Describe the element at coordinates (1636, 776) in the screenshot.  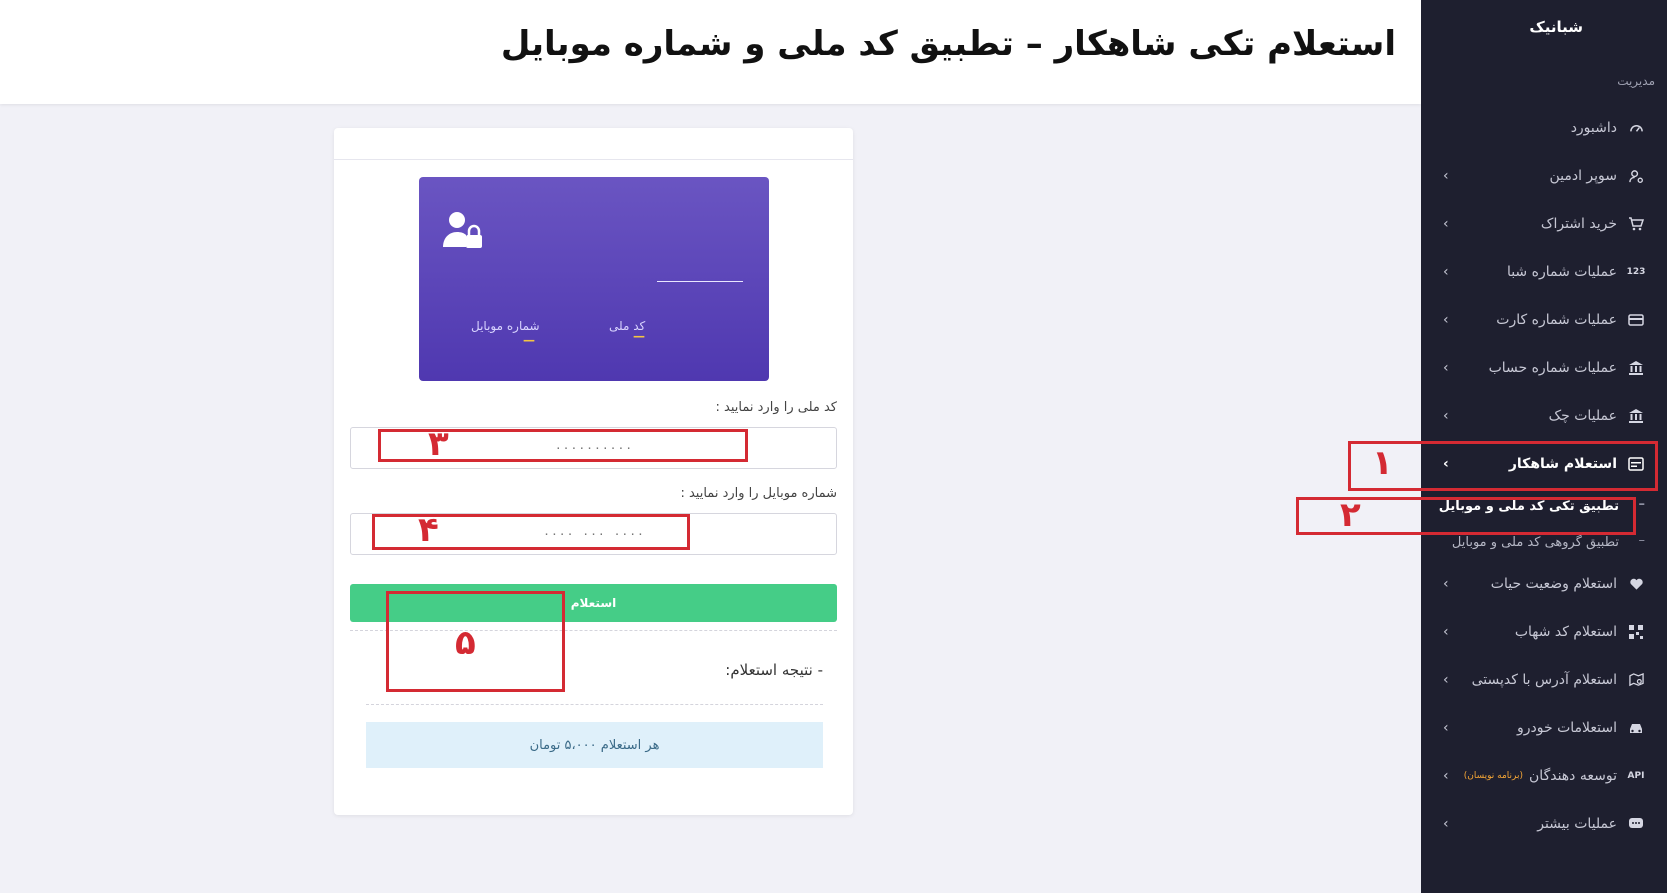
I see `api-icon: API` at that location.